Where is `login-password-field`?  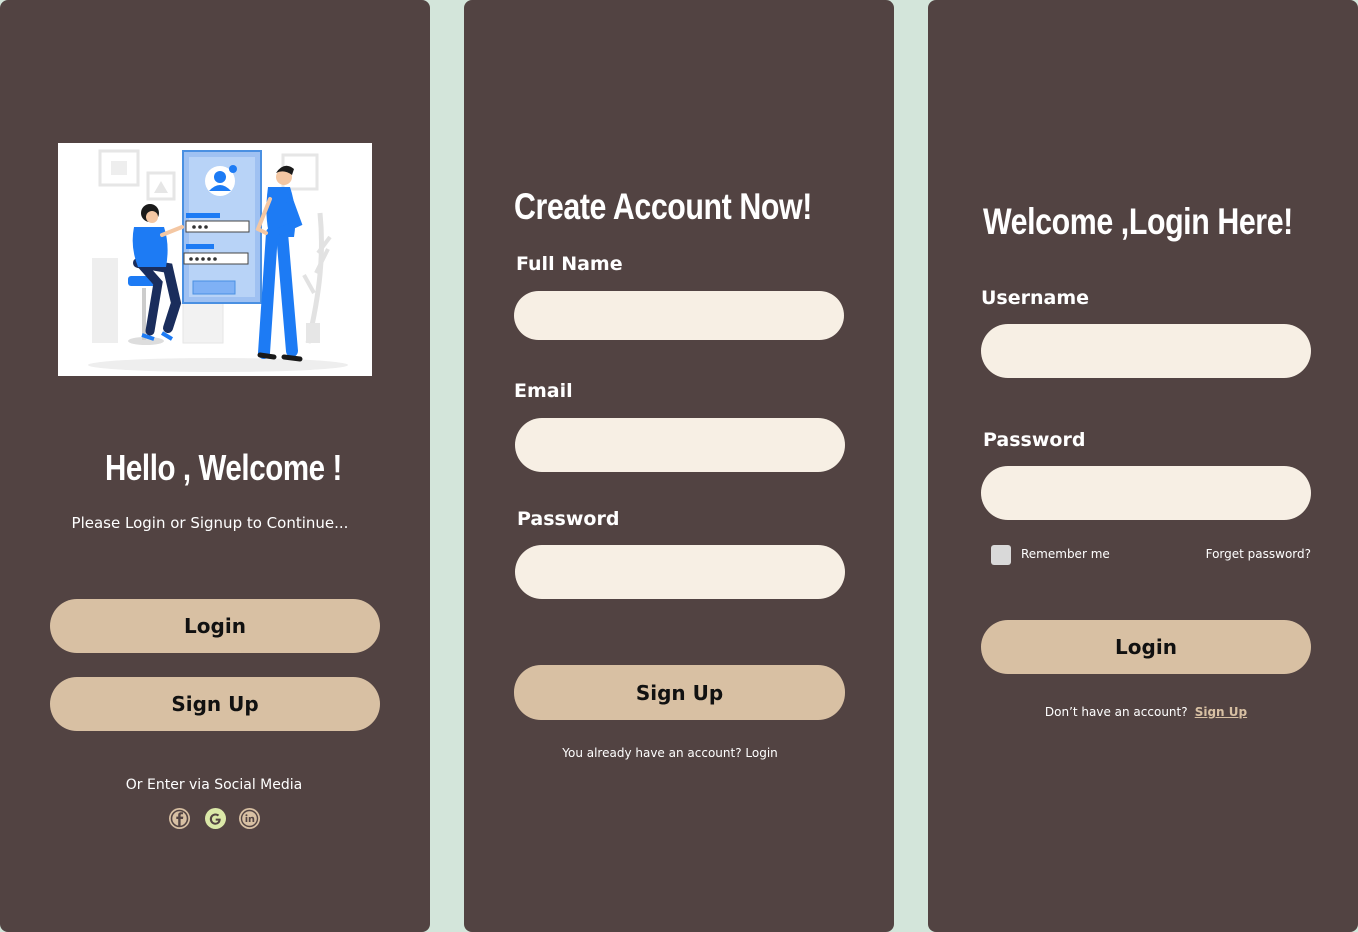
login-password-field is located at coordinates (1146, 493).